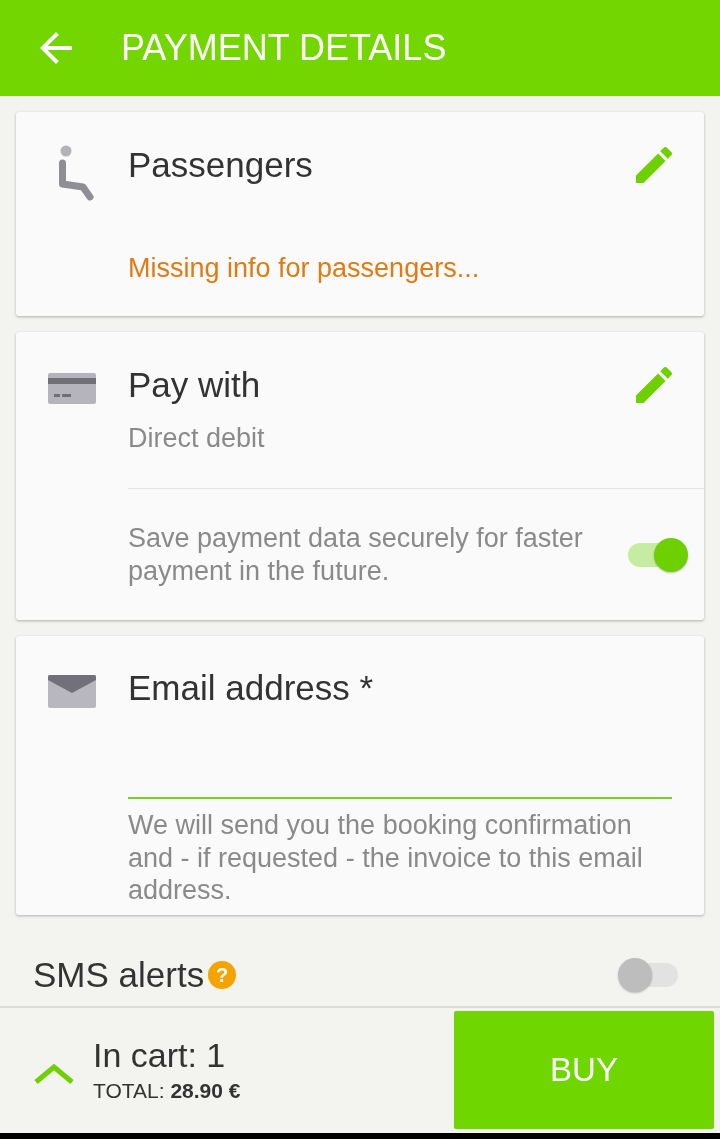 Image resolution: width=720 pixels, height=1139 pixels. I want to click on section-title: Pay with, so click(194, 385).